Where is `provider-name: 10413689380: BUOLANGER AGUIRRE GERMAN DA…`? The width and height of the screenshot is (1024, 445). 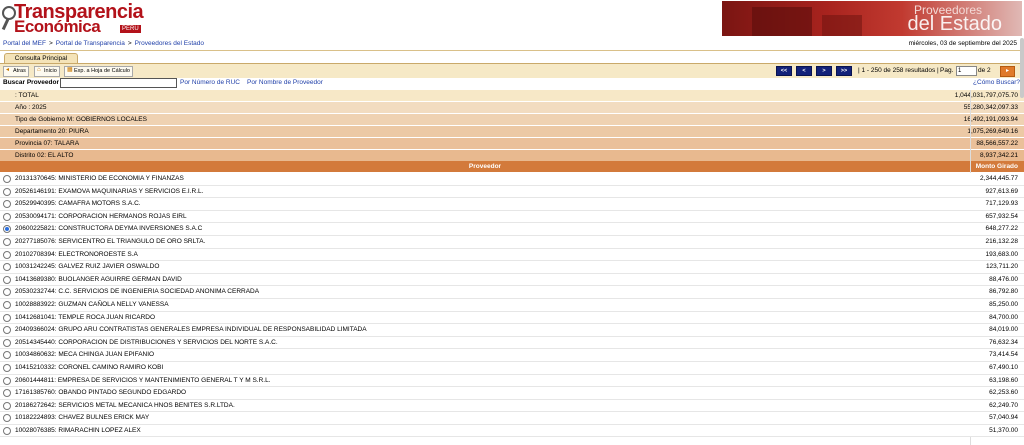
provider-name: 10413689380: BUOLANGER AGUIRRE GERMAN DA… is located at coordinates (98, 279).